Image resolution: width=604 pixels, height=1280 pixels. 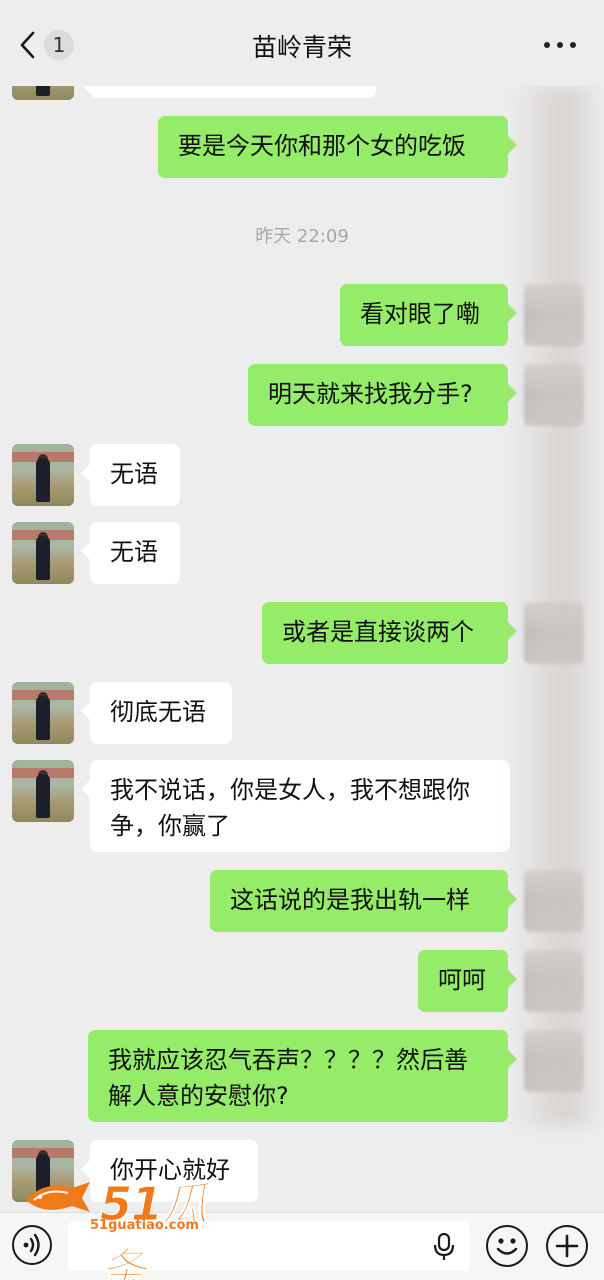 I want to click on emoji-button, so click(x=507, y=1246).